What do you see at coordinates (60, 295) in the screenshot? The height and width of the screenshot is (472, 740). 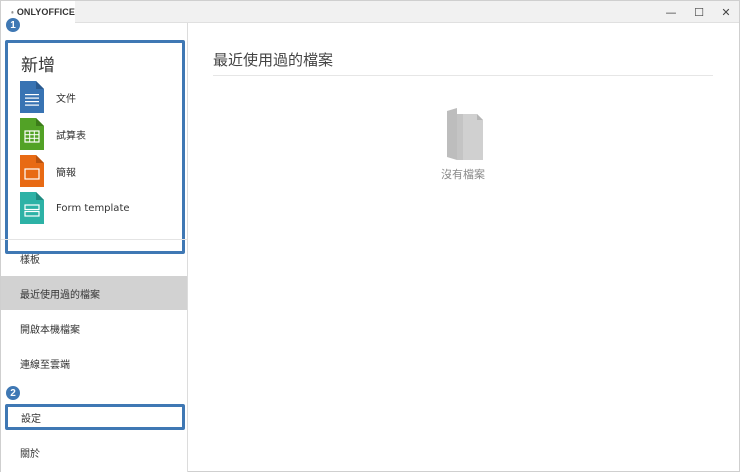 I see `sidebar-item-label: 最近使用過的檔案` at bounding box center [60, 295].